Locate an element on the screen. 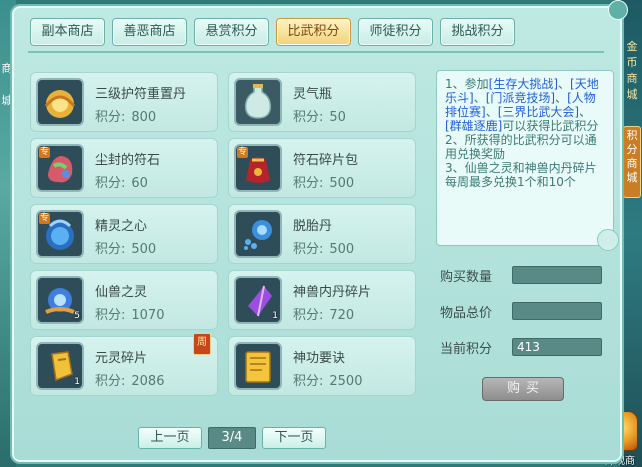 This screenshot has width=642, height=467. tab-mentor-points: 师徒积分 is located at coordinates (395, 32).